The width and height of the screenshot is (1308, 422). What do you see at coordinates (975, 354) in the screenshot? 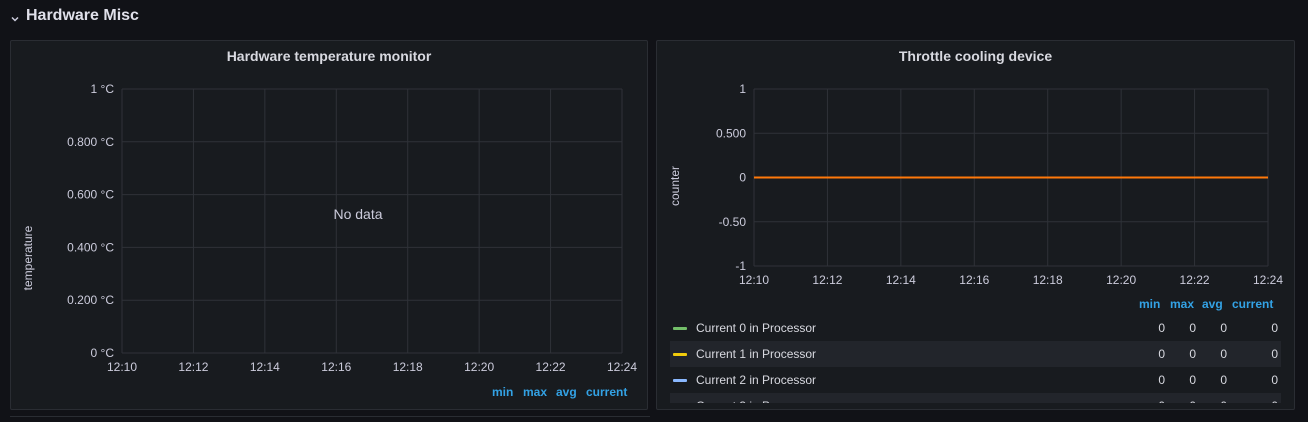
I see `legend-item: Current 1 in Processor 0 0 0 0` at bounding box center [975, 354].